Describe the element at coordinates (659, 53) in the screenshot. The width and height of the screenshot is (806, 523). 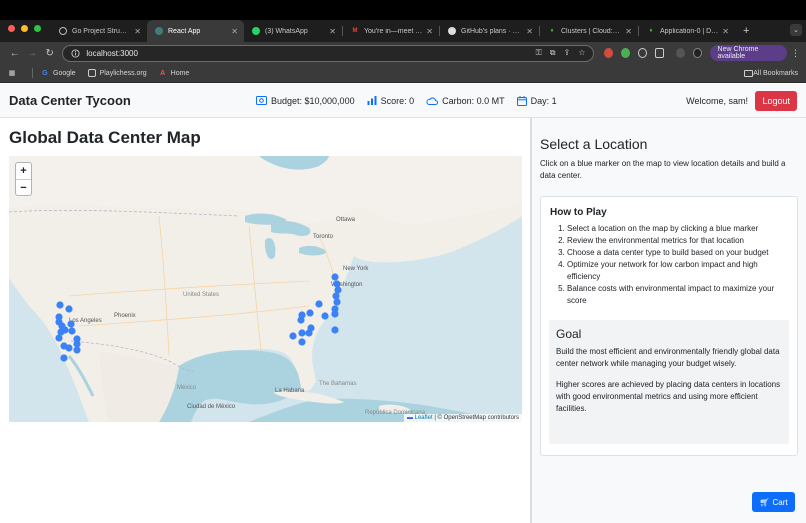
I see `extensions-puzzle-icon` at that location.